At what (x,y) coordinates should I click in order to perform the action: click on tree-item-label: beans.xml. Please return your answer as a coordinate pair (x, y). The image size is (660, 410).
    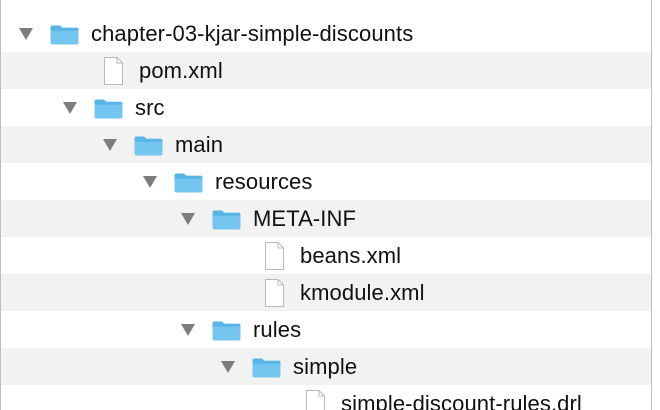
    Looking at the image, I should click on (351, 255).